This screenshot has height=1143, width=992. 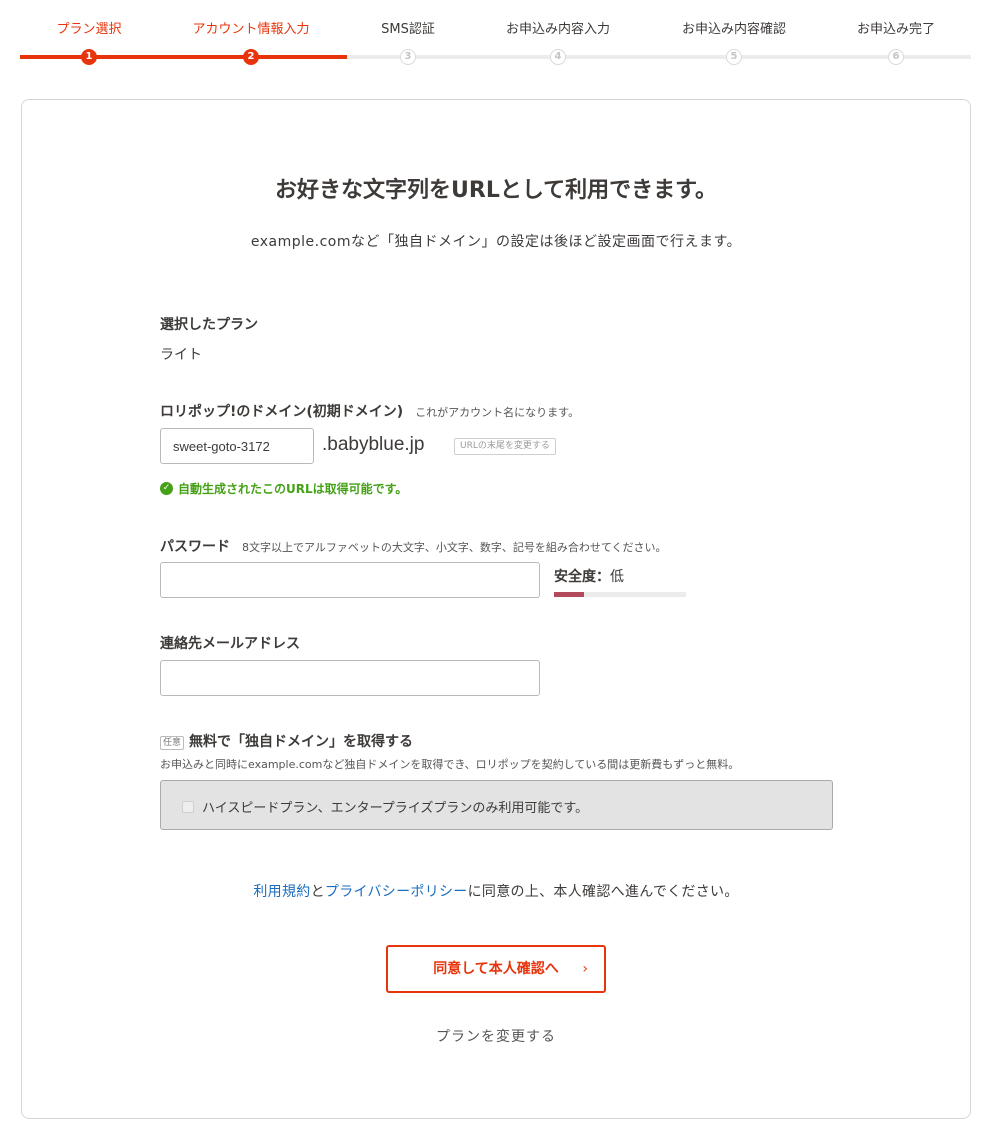 What do you see at coordinates (89, 29) in the screenshot?
I see `step-label: プラン選択` at bounding box center [89, 29].